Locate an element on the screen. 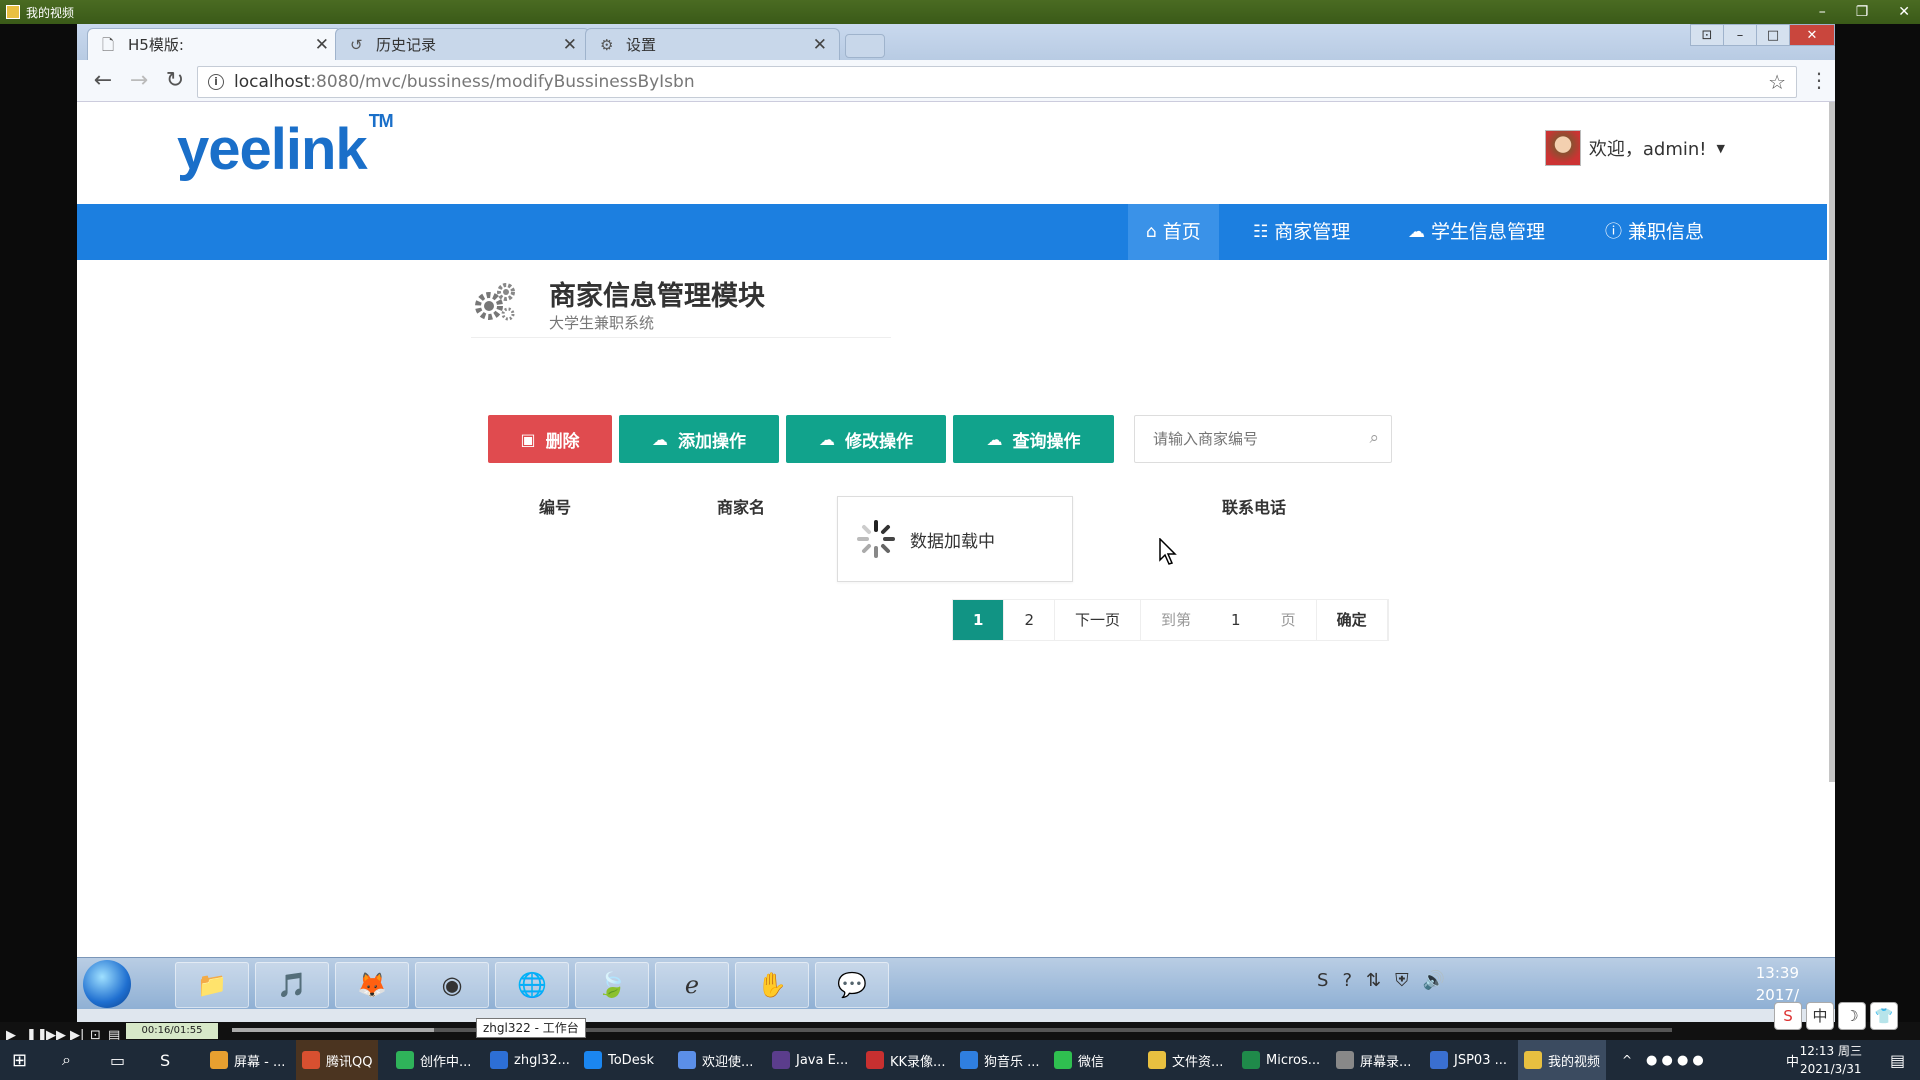  tab-settings: ⚙ 设置 ✕ is located at coordinates (712, 44).